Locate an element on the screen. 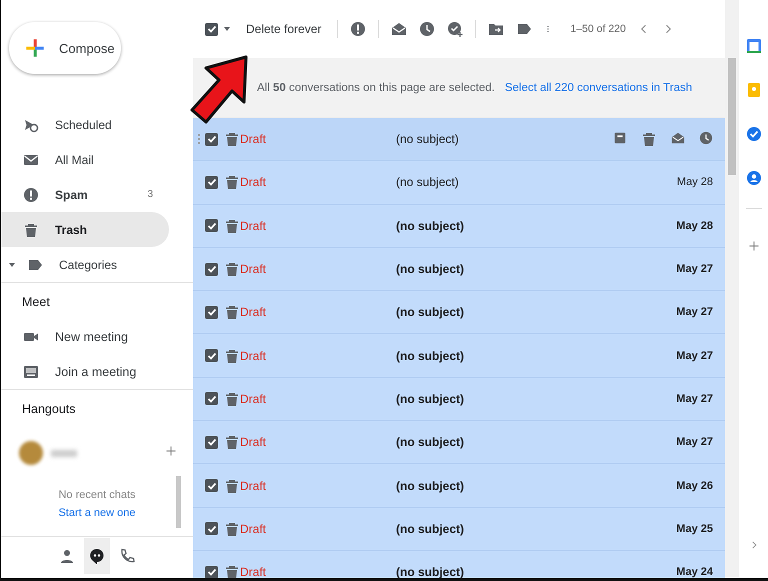 The width and height of the screenshot is (768, 581). nav-item: Trash is located at coordinates (85, 229).